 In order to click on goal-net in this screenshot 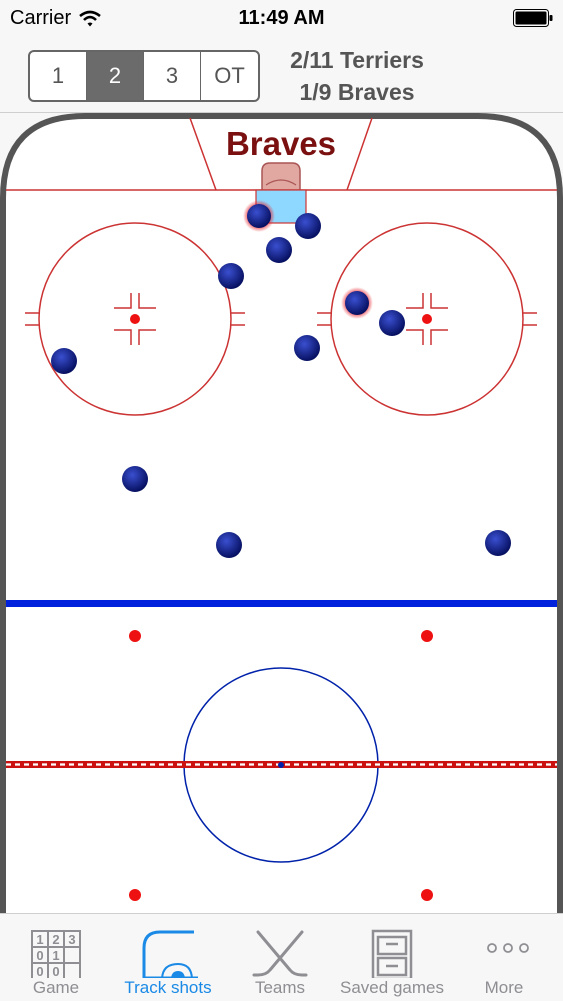, I will do `click(281, 176)`.